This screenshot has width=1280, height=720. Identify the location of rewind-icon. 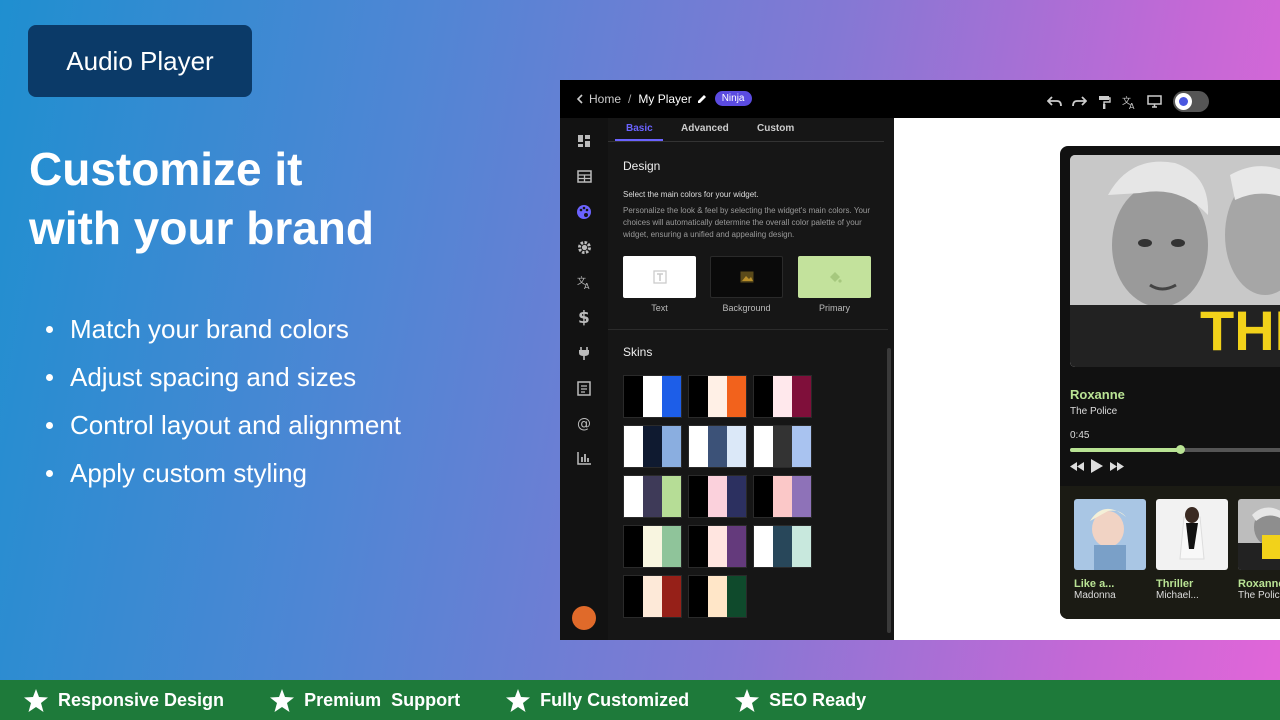
(1077, 466).